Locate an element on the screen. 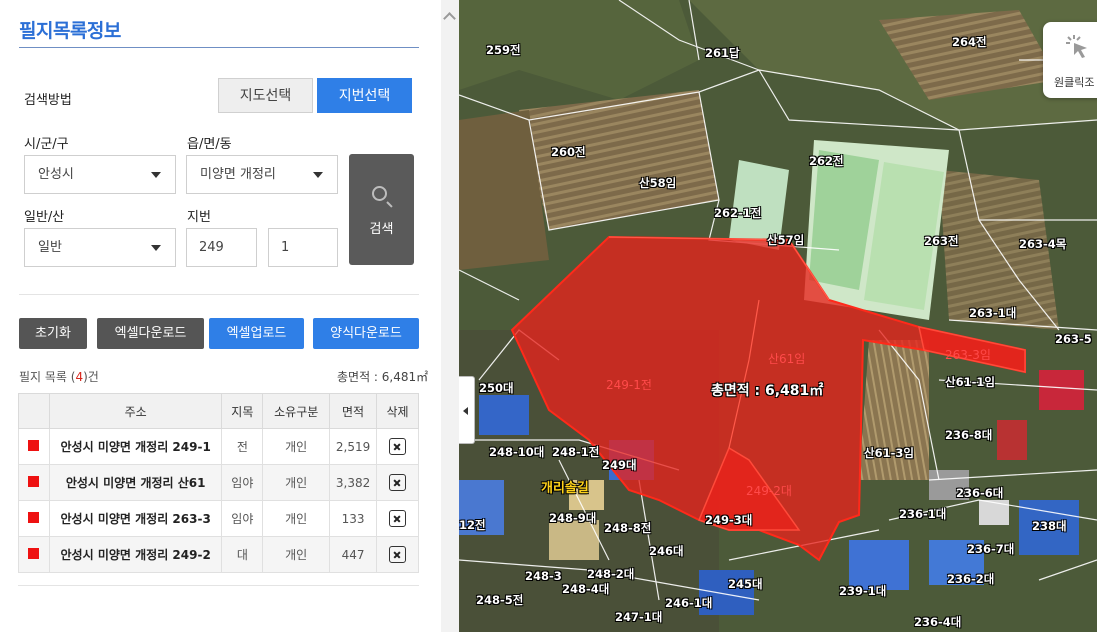  parcel-label: 산58임 is located at coordinates (658, 183).